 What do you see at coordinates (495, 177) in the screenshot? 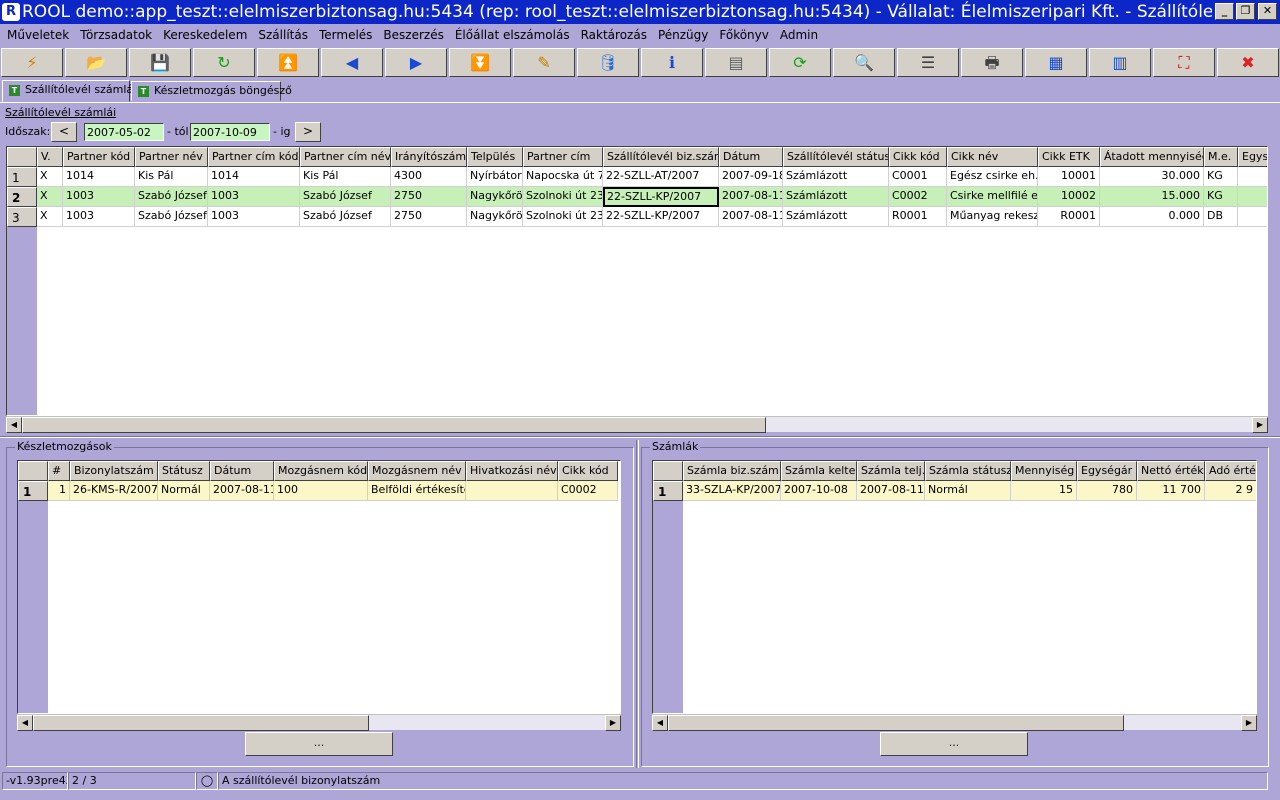
I see `table-cell: Nyírbátor` at bounding box center [495, 177].